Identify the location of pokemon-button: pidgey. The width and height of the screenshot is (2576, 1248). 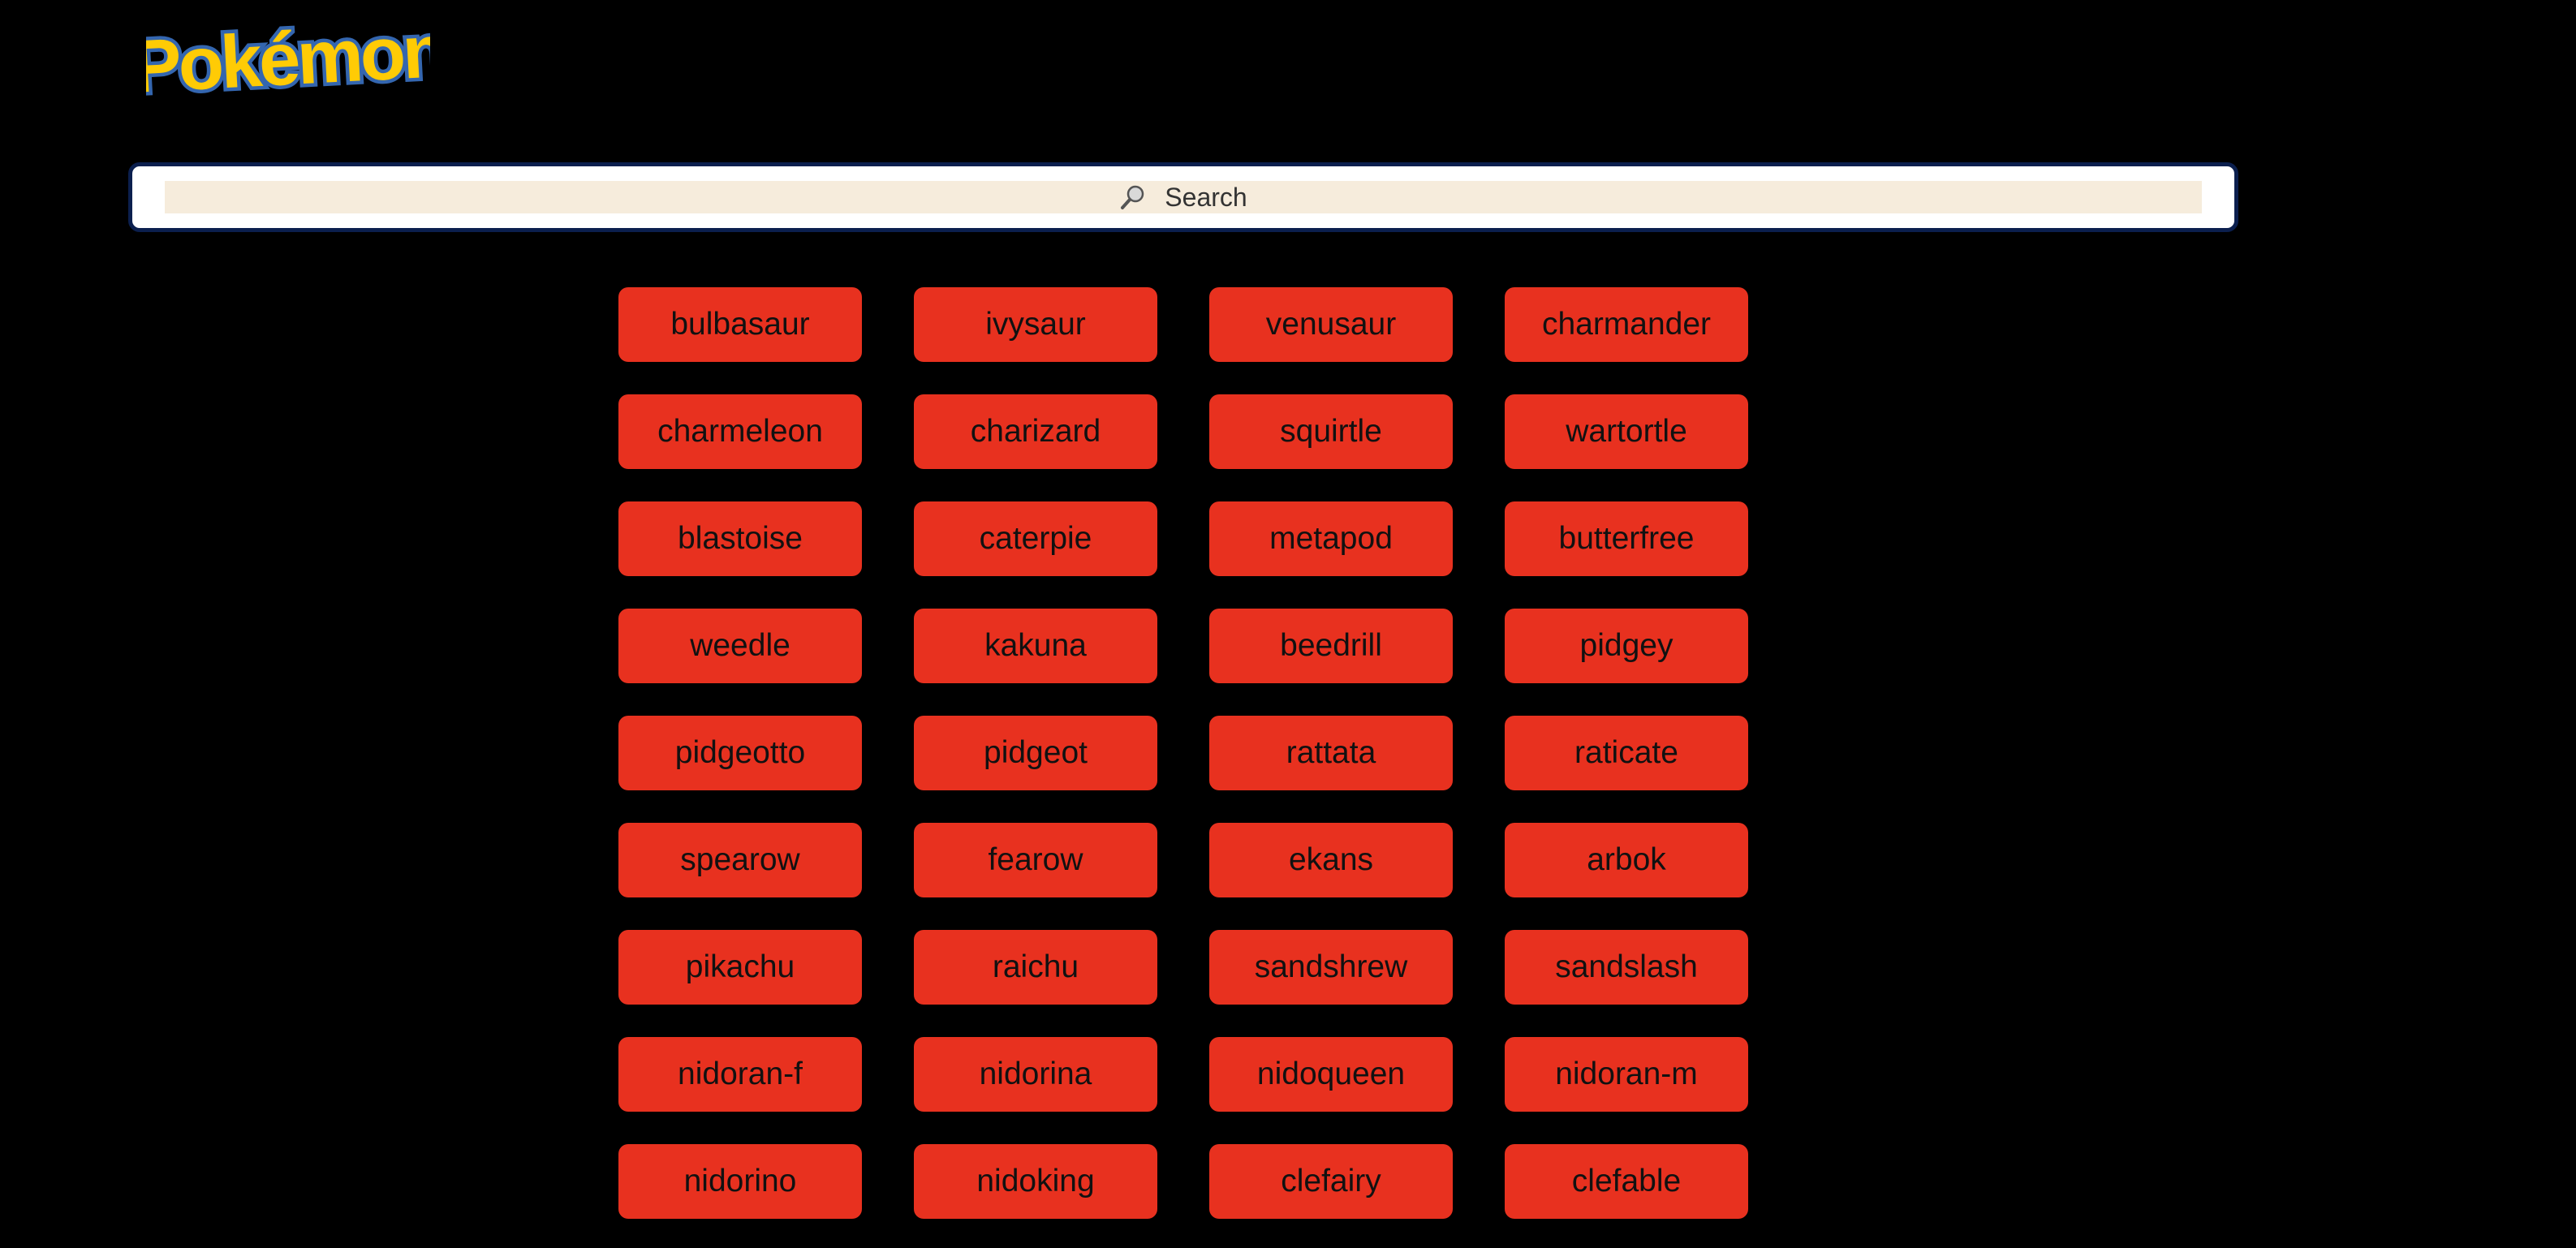
(1627, 646).